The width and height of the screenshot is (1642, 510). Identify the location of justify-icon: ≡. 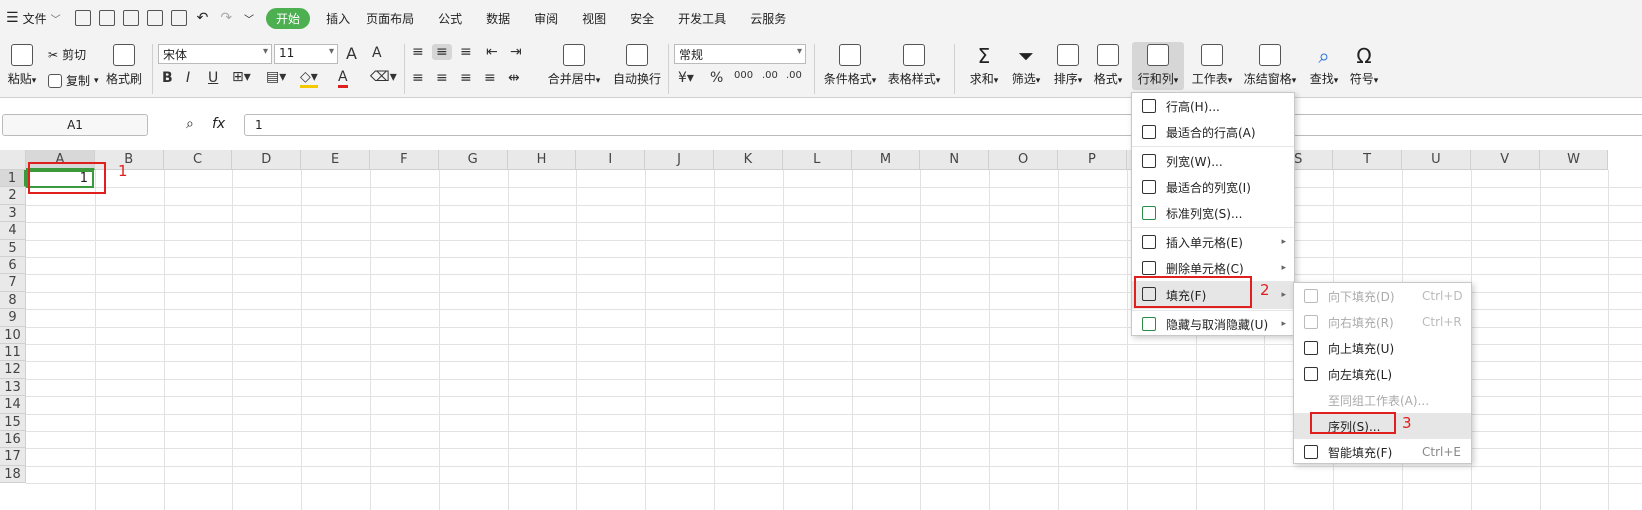
(490, 78).